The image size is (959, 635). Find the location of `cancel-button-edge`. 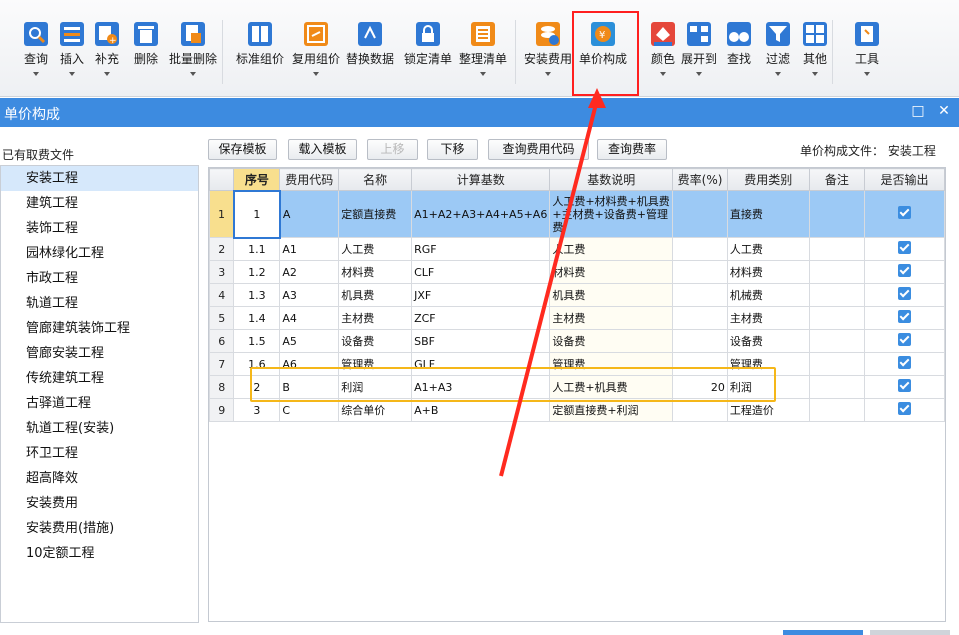

cancel-button-edge is located at coordinates (910, 632).